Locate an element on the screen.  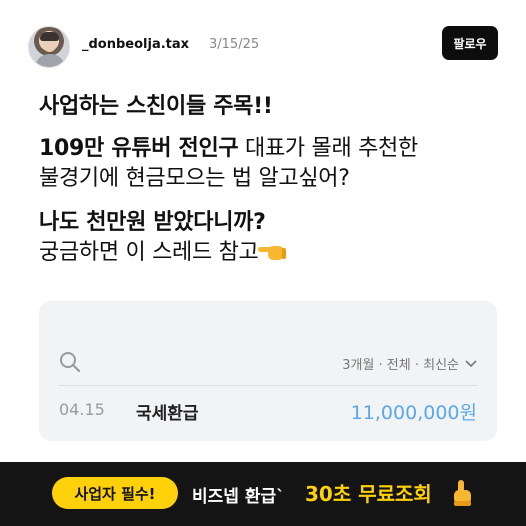
filter-label: 3개월 · 전체 · 최신순 is located at coordinates (400, 365).